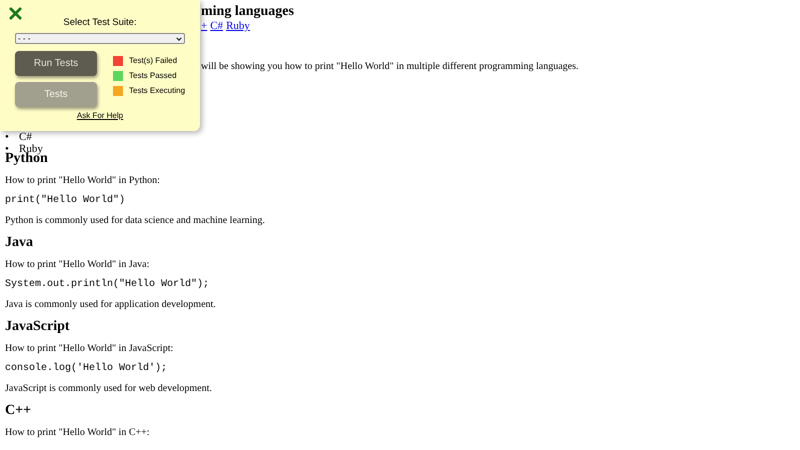  I want to click on paragraph: How to print "Hello World" in C++:, so click(78, 433).